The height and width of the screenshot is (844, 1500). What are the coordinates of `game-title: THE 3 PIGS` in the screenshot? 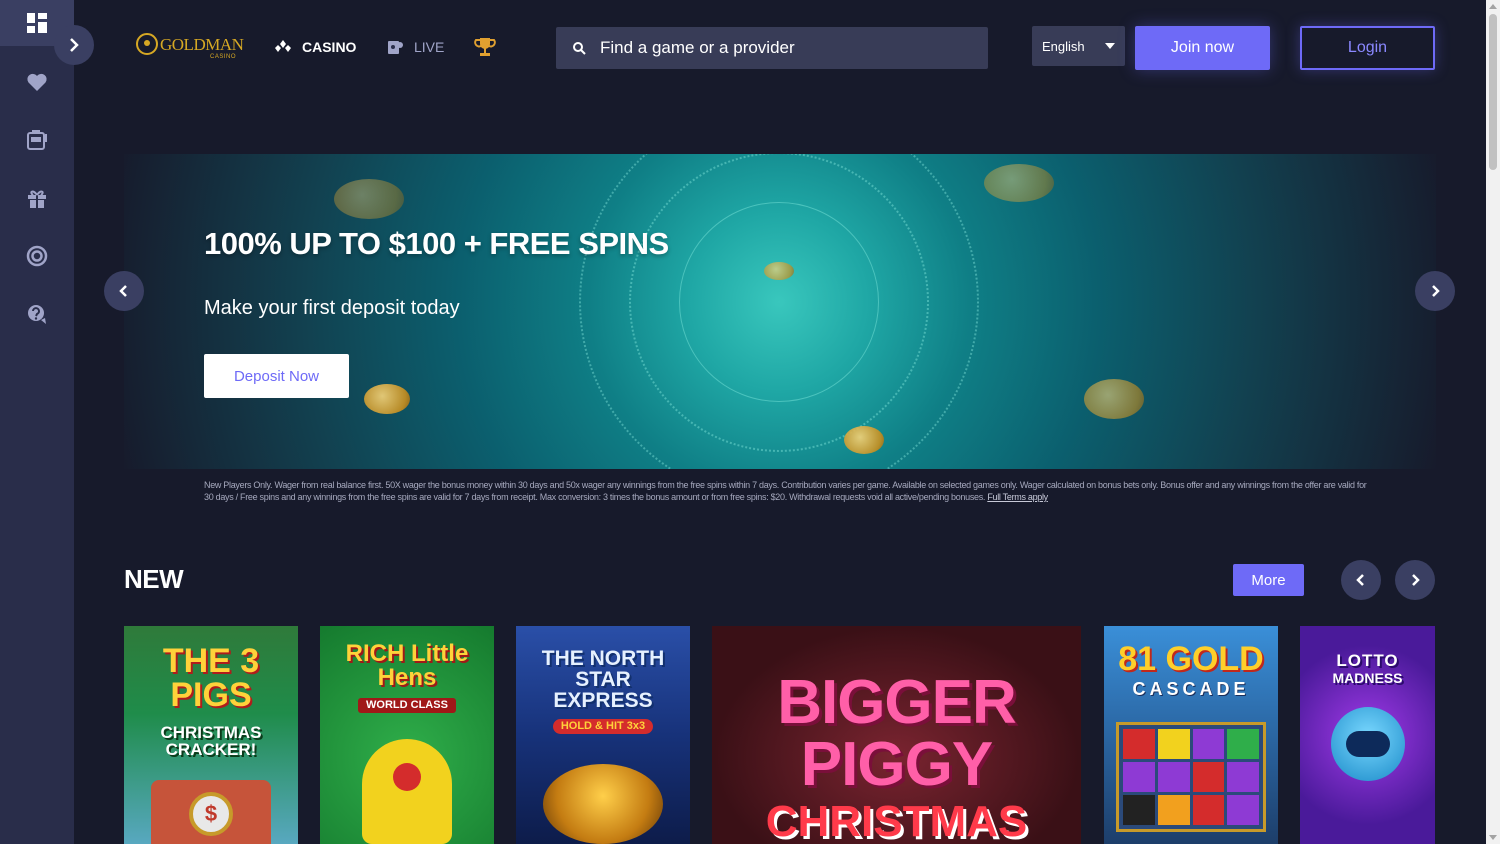 It's located at (211, 678).